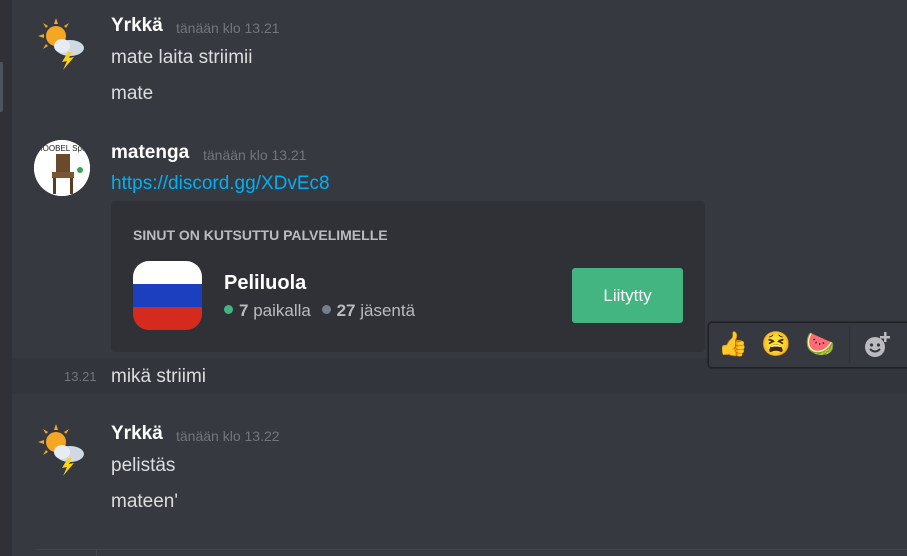 The height and width of the screenshot is (556, 907). I want to click on online-count: 7, so click(244, 310).